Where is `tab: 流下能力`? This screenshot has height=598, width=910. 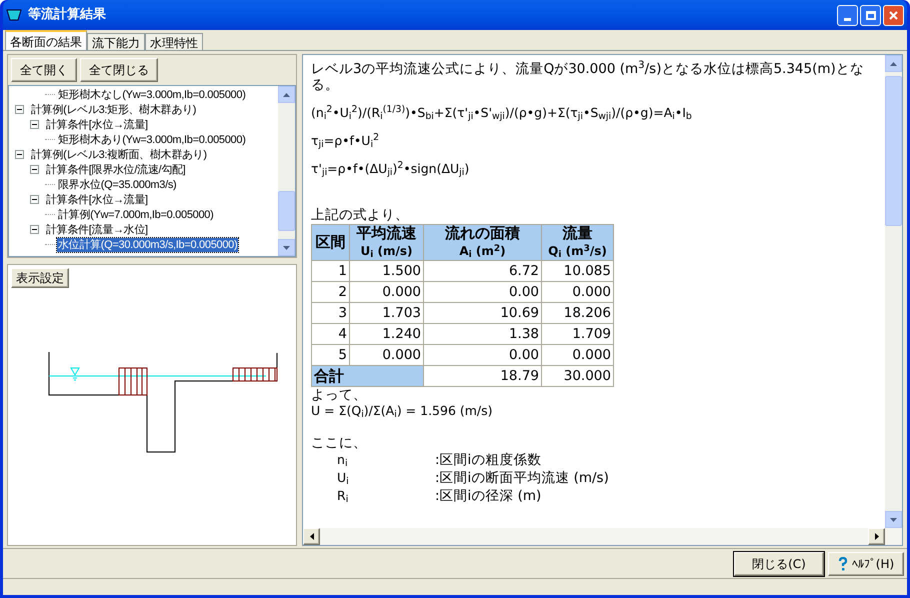 tab: 流下能力 is located at coordinates (116, 41).